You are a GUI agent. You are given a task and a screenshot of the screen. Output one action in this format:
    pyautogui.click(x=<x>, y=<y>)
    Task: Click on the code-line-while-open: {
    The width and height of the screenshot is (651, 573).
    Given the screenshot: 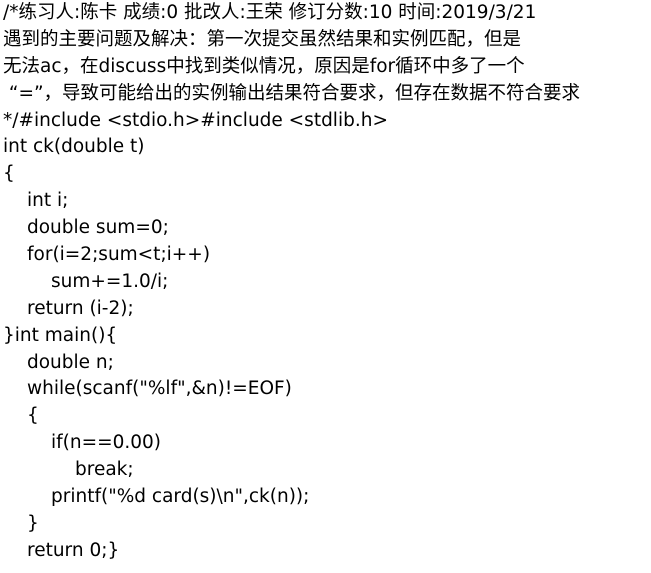 What is the action you would take?
    pyautogui.click(x=33, y=416)
    